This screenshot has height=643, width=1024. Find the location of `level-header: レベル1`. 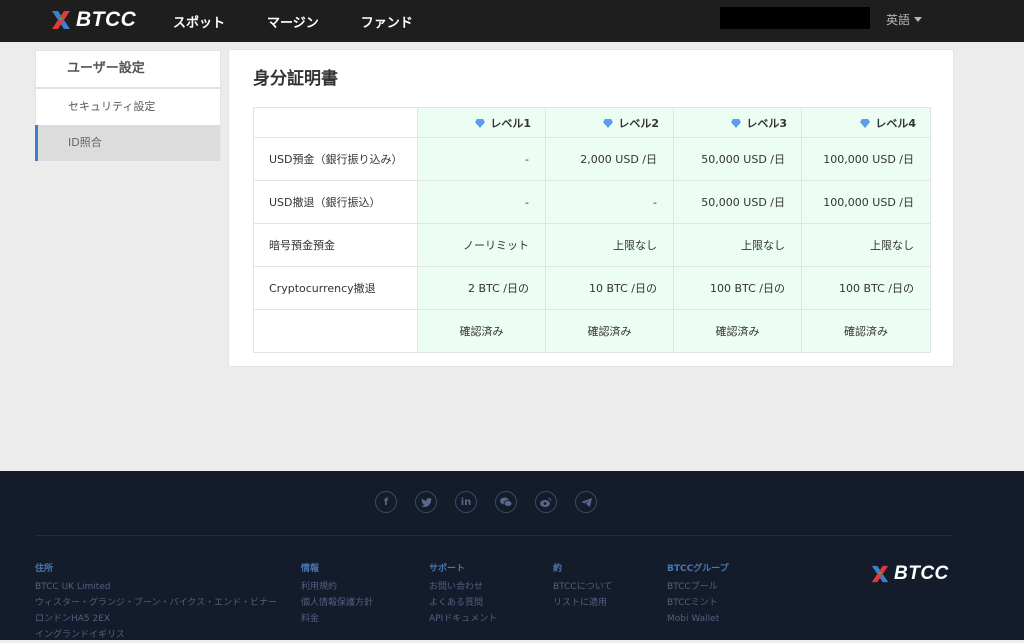

level-header: レベル1 is located at coordinates (481, 122).